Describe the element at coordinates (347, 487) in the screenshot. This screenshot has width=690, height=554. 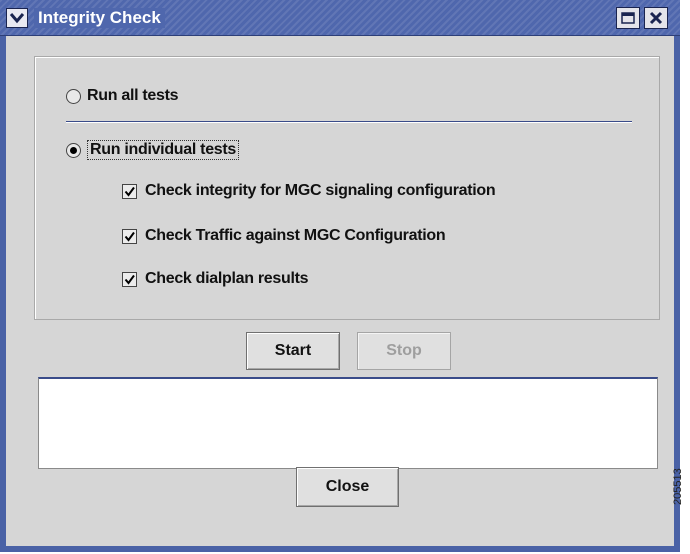
I see `close-button: Close` at that location.